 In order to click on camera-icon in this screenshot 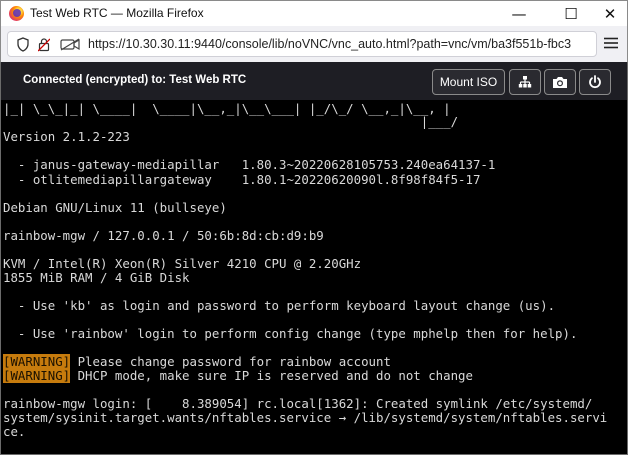, I will do `click(560, 82)`.